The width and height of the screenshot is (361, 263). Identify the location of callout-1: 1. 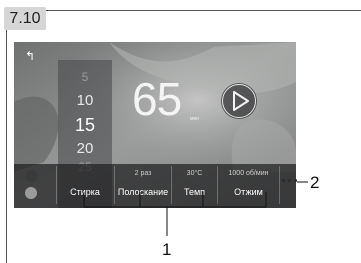
(167, 249).